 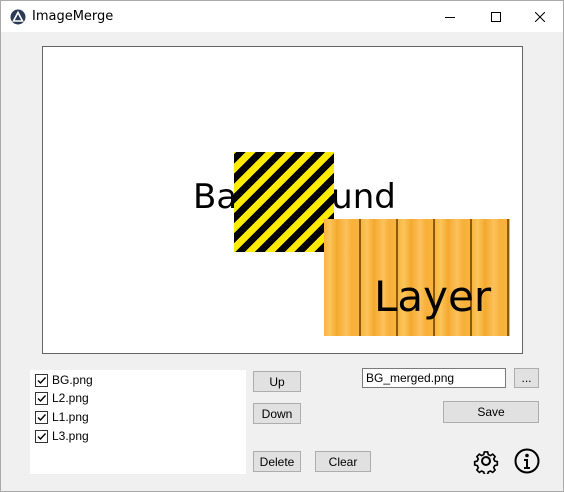 What do you see at coordinates (282, 16) in the screenshot?
I see `title-bar: ImageMerge` at bounding box center [282, 16].